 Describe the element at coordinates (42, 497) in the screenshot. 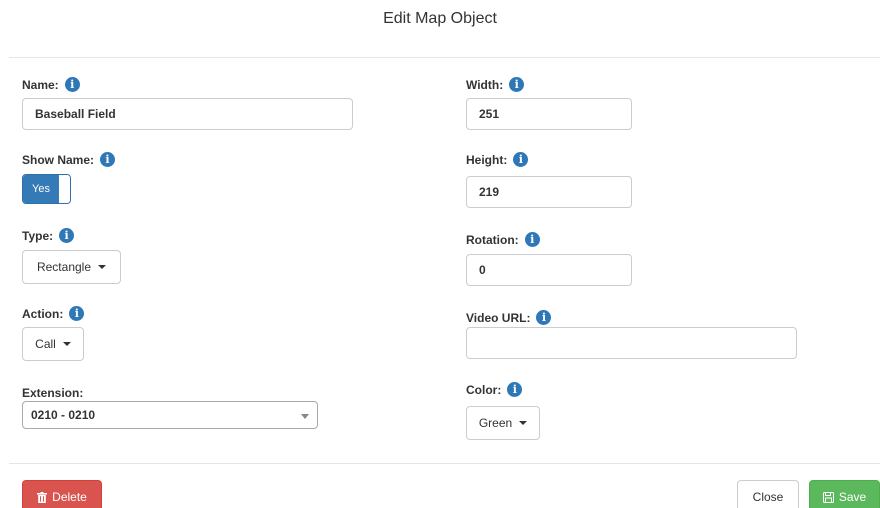

I see `trash-icon` at that location.